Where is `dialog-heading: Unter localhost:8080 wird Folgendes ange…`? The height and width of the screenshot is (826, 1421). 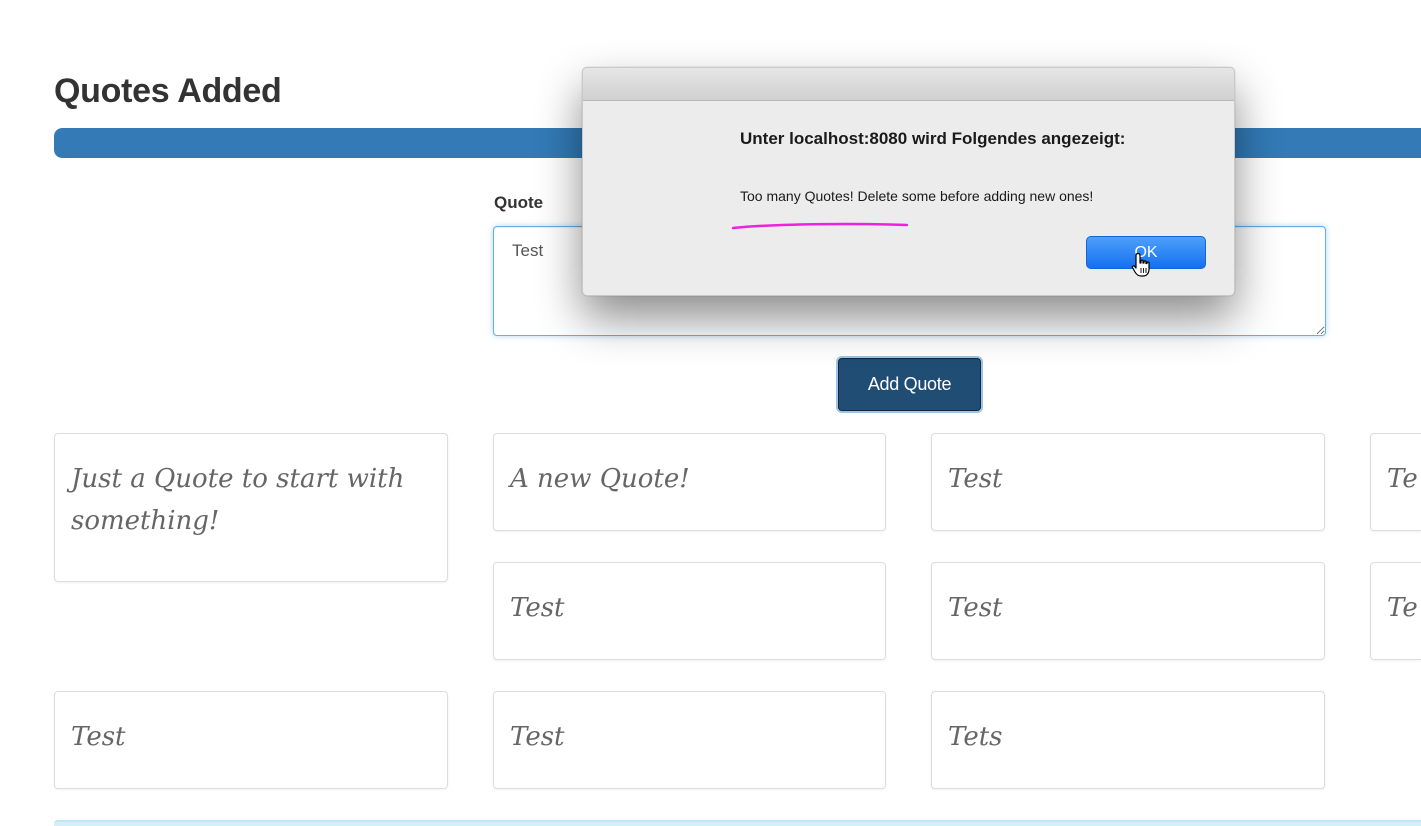 dialog-heading: Unter localhost:8080 wird Folgendes ange… is located at coordinates (933, 138).